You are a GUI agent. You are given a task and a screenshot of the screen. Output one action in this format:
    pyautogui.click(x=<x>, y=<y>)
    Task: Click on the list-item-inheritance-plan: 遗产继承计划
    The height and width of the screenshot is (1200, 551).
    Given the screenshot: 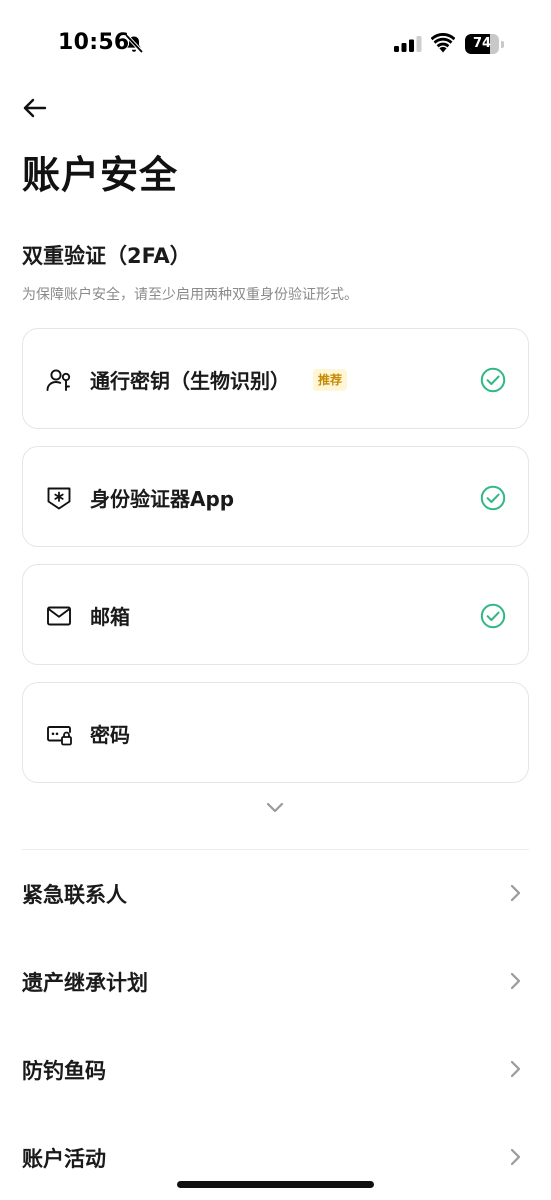 What is the action you would take?
    pyautogui.click(x=275, y=980)
    